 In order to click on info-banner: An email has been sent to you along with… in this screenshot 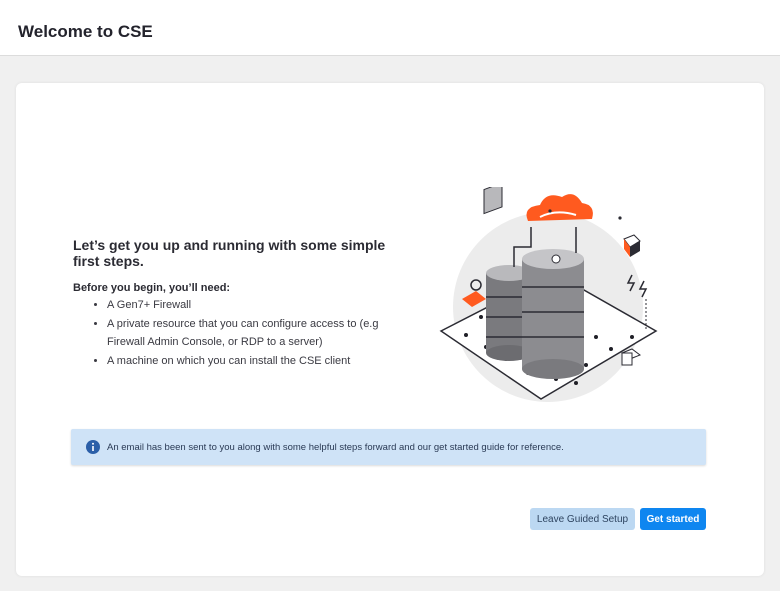, I will do `click(388, 447)`.